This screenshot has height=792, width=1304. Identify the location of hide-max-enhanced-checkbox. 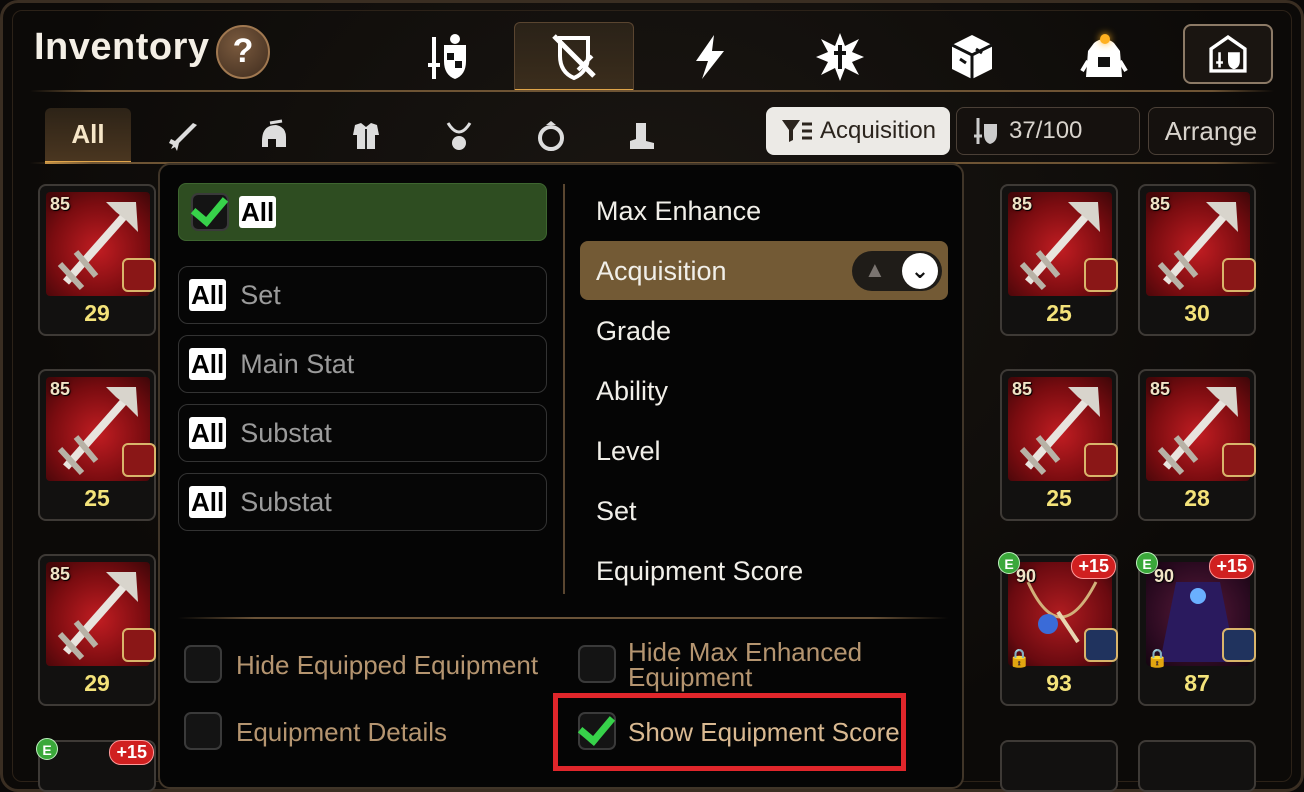
(597, 664).